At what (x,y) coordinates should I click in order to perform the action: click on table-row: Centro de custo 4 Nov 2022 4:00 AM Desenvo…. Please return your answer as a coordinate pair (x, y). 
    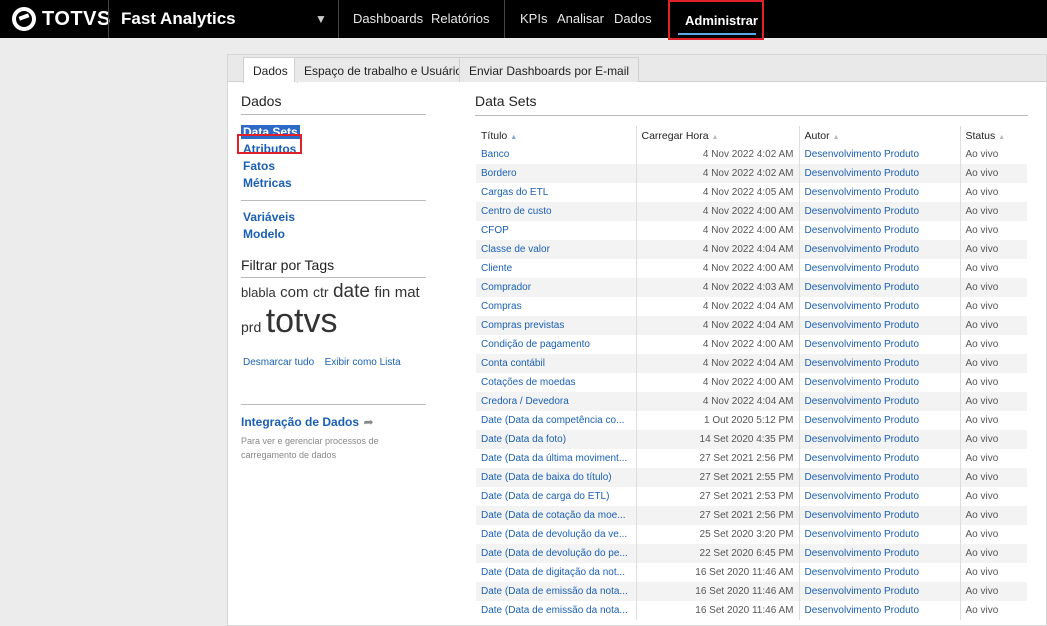
    Looking at the image, I should click on (751, 211).